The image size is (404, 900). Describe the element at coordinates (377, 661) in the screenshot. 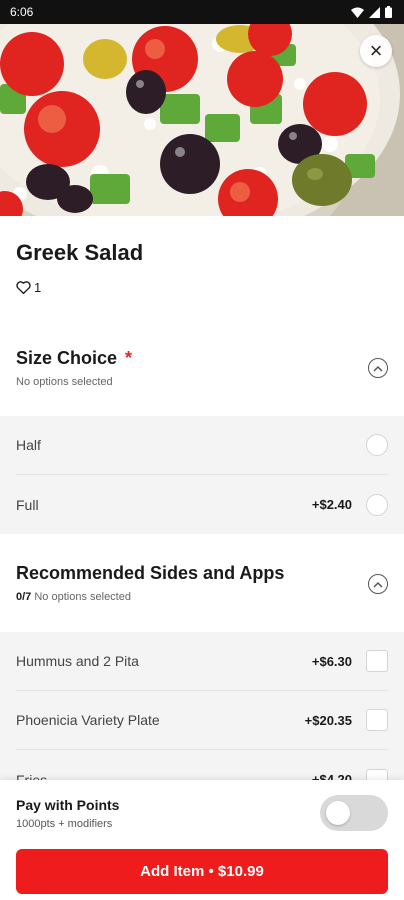

I see `checkbox-hummus` at that location.